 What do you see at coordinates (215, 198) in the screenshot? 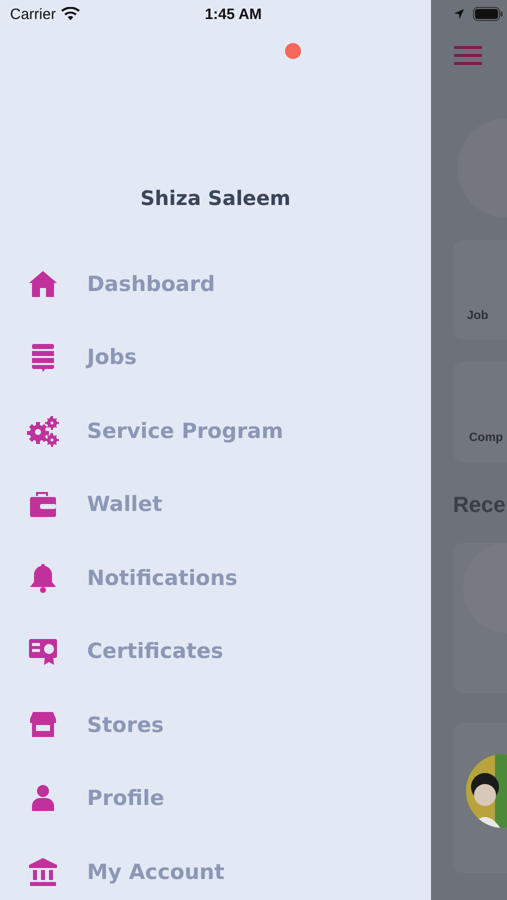
I see `user-name: Shiza Saleem` at bounding box center [215, 198].